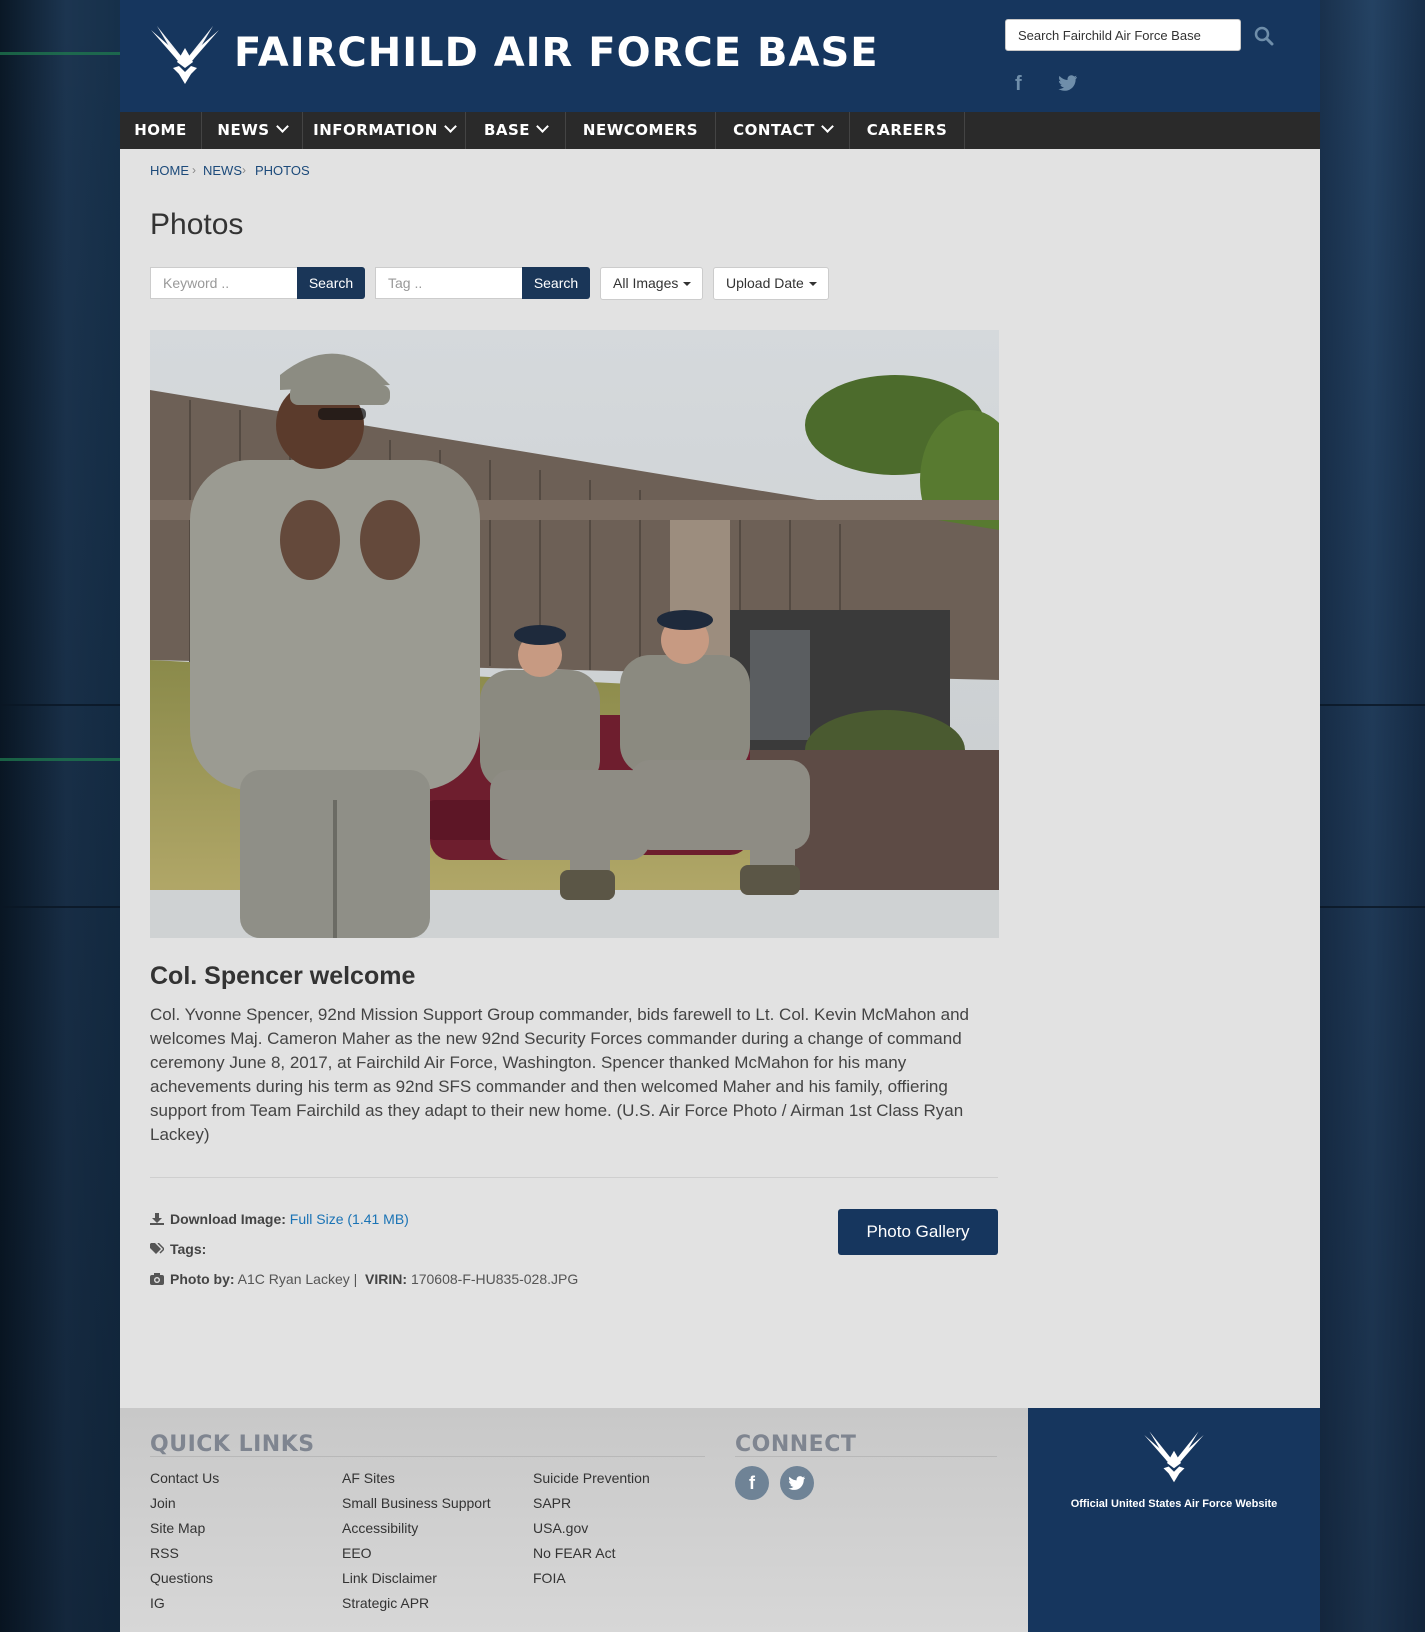  What do you see at coordinates (222, 170) in the screenshot?
I see `breadcrumb-news: NEWS` at bounding box center [222, 170].